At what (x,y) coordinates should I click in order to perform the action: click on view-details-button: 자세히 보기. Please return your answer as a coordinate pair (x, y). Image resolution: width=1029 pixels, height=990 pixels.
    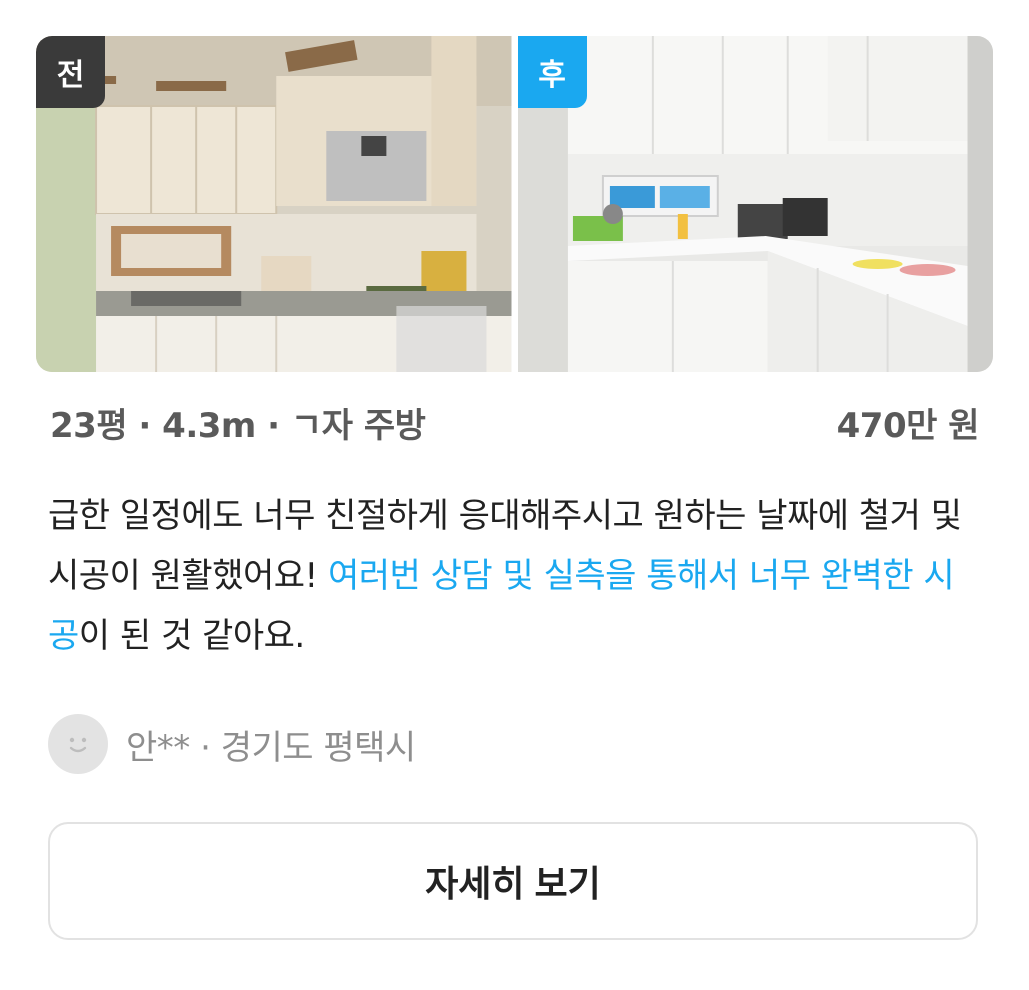
    Looking at the image, I should click on (513, 881).